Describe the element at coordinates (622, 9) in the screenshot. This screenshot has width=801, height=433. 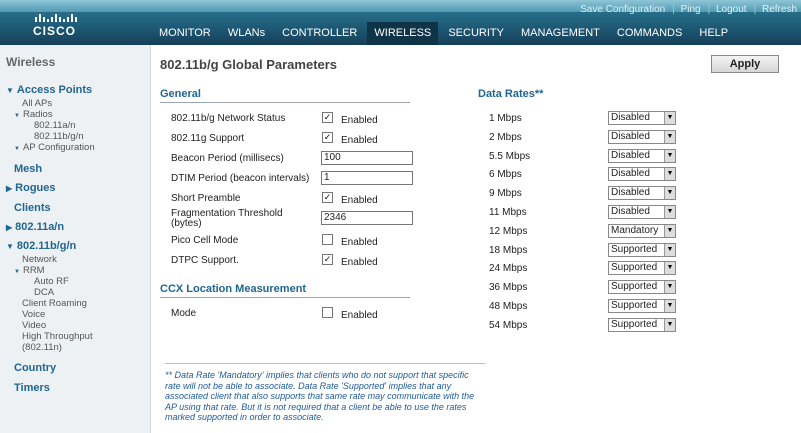
I see `save-configuration-link: Save Configuration` at that location.